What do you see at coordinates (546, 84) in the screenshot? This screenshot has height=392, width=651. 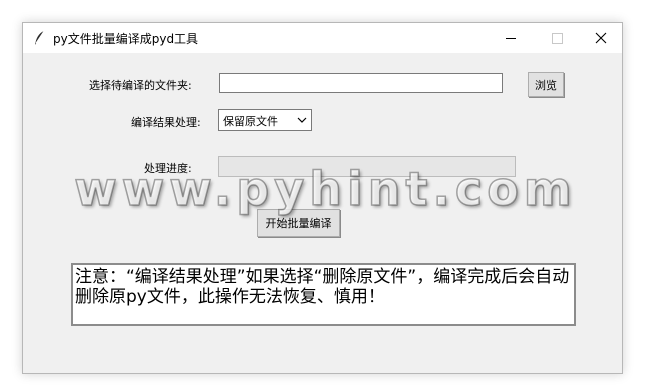 I see `browse-button: 浏览` at bounding box center [546, 84].